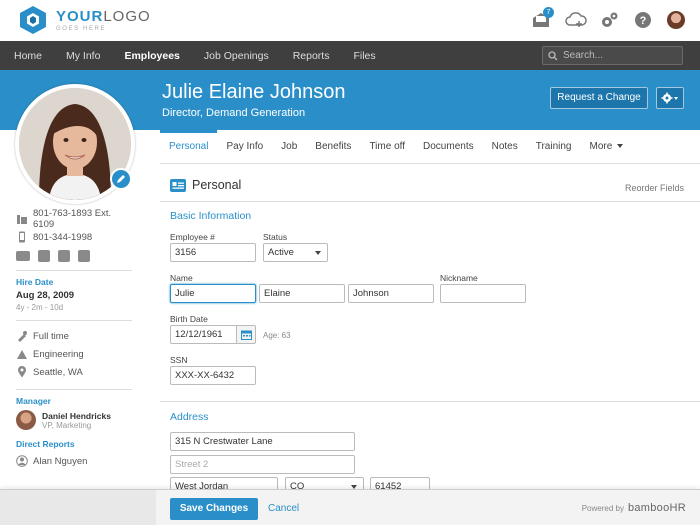 The height and width of the screenshot is (525, 700). Describe the element at coordinates (22, 219) in the screenshot. I see `office-phone-icon` at that location.